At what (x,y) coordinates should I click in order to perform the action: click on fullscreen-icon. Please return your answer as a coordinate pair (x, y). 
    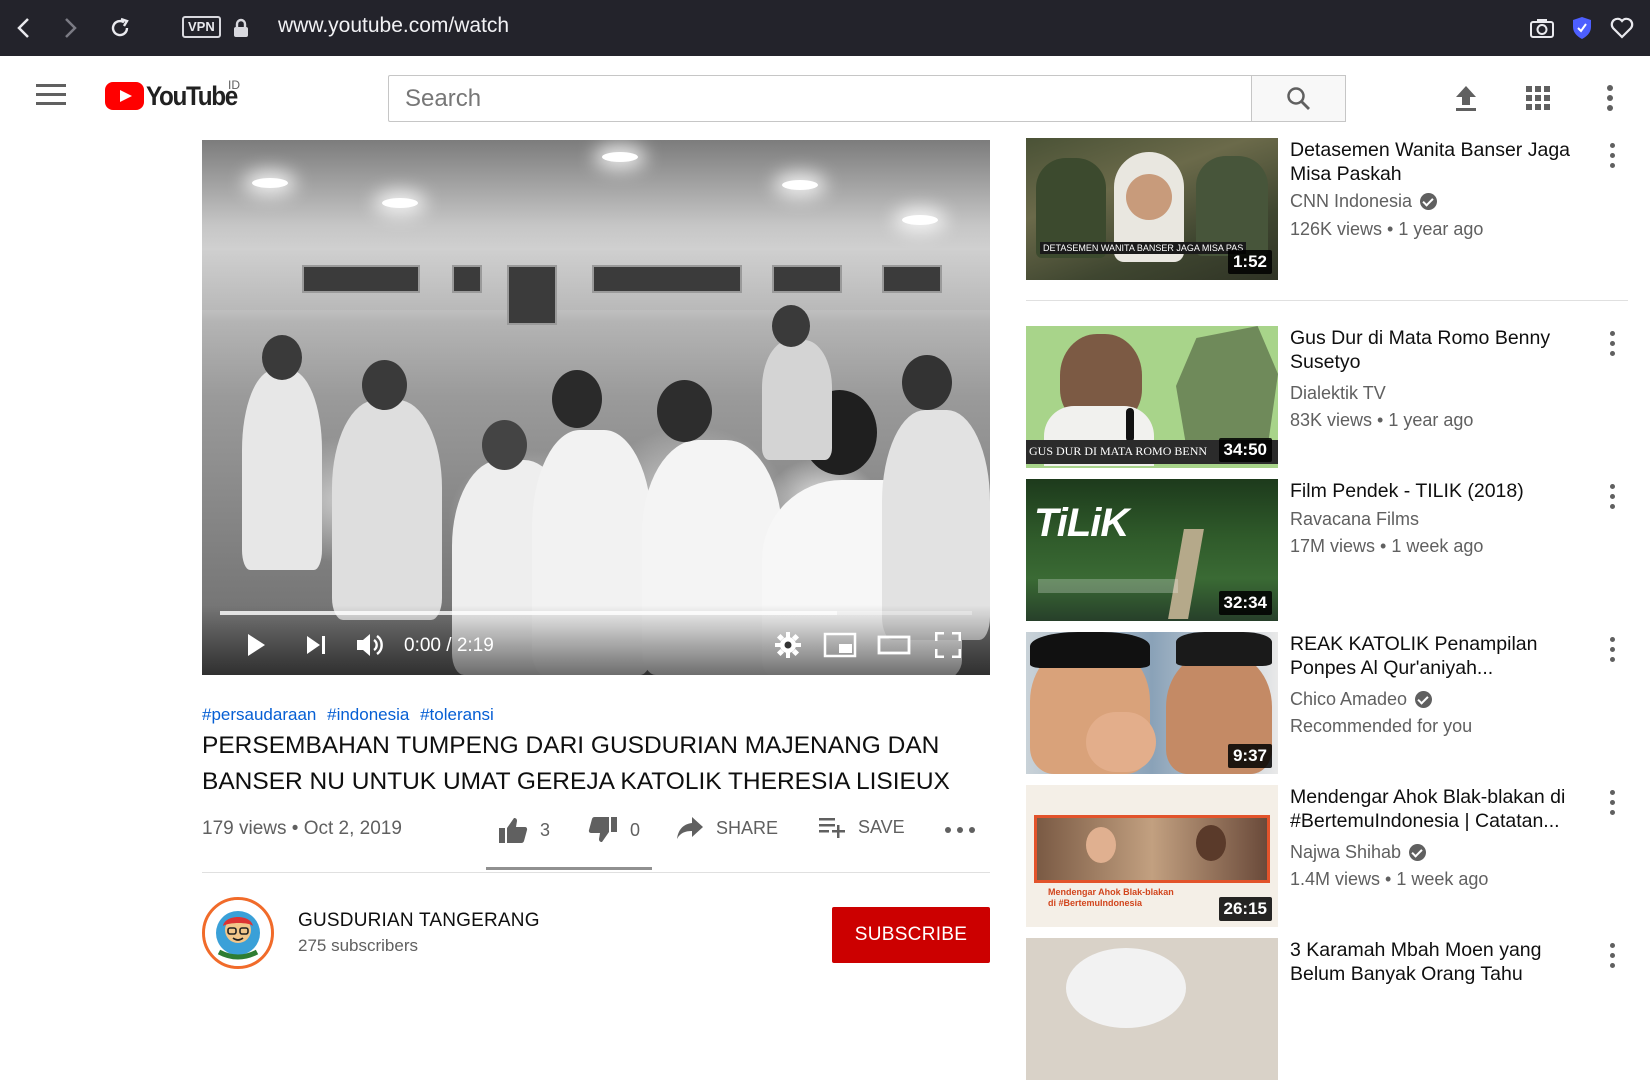
    Looking at the image, I should click on (948, 645).